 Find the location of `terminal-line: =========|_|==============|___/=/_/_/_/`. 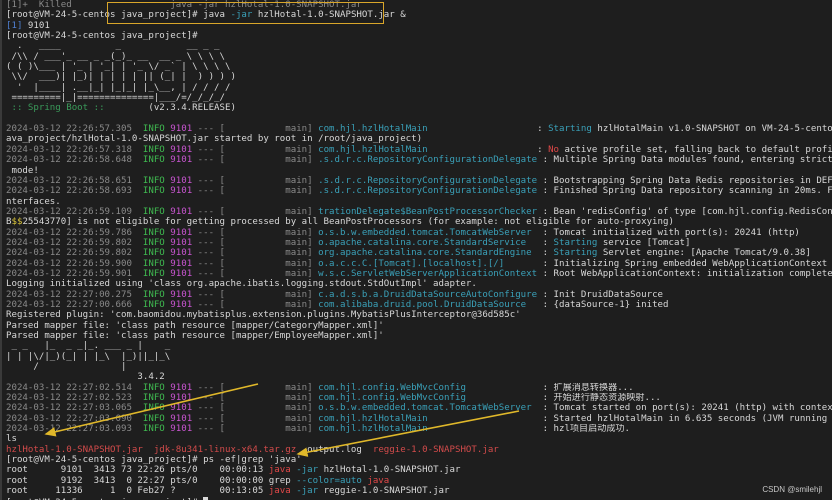

terminal-line: =========|_|==============|___/=/_/_/_/ is located at coordinates (419, 98).